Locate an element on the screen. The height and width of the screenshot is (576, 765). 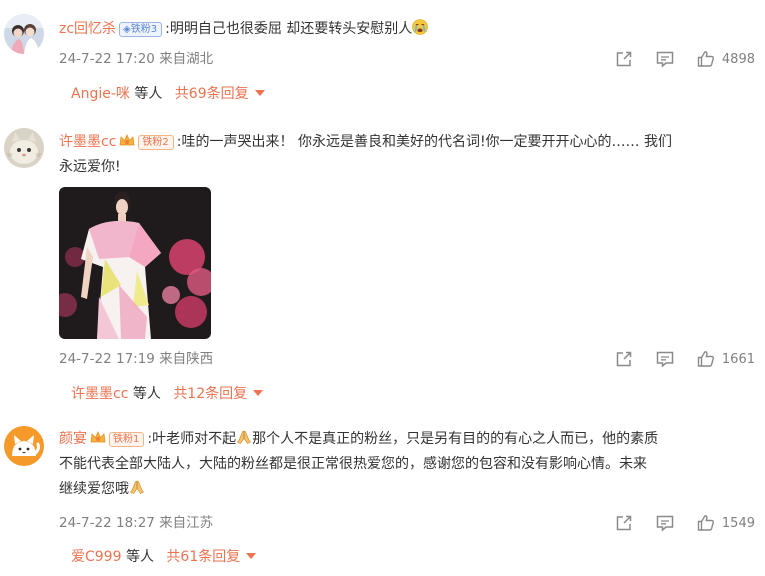
comment-body-continued: 继续爱您哦 is located at coordinates (405, 489).